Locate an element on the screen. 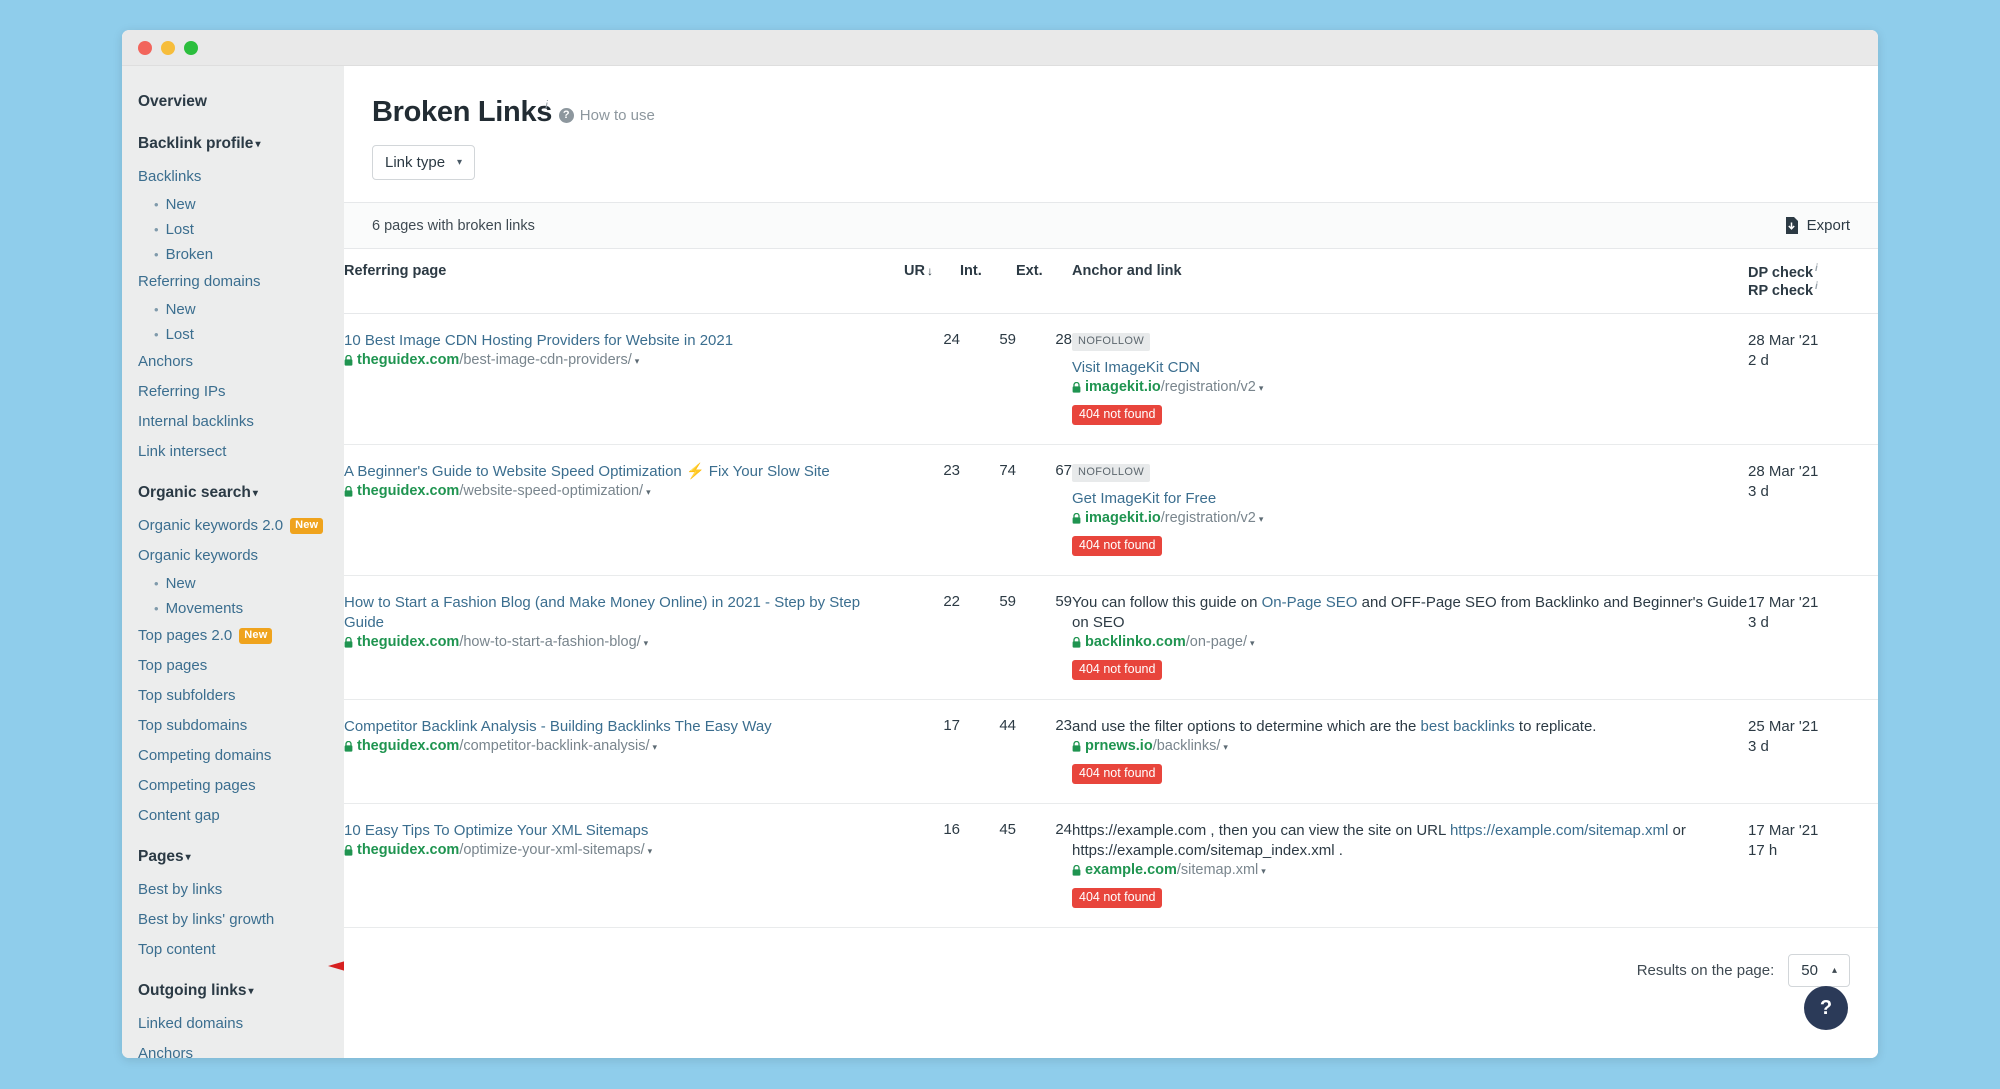 This screenshot has width=2000, height=1089. table-footer: Results on the page: 50 ▴ is located at coordinates (1111, 957).